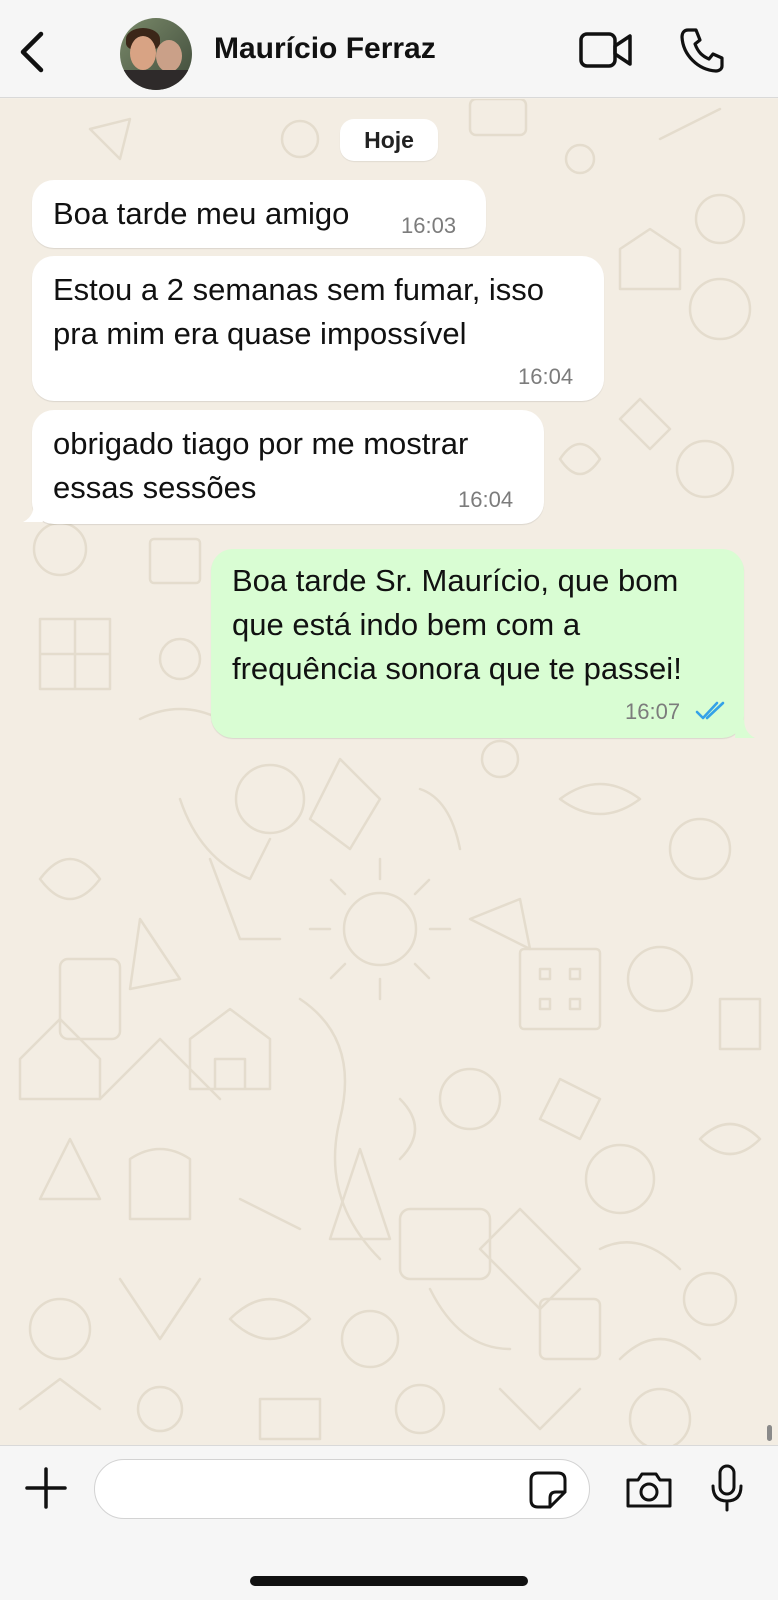 This screenshot has height=1600, width=778. I want to click on sticker-button, so click(548, 1490).